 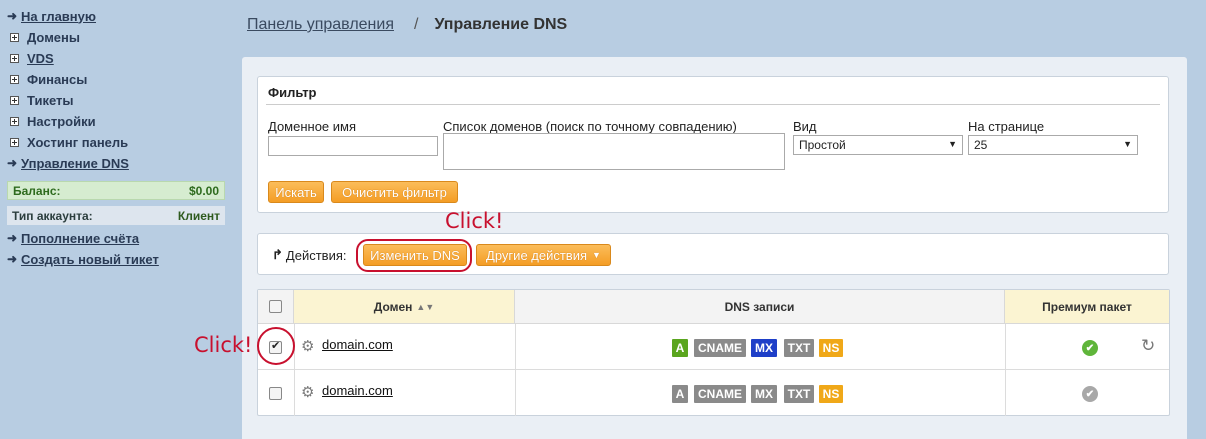 I want to click on other-actions-button: Другие действия ▼, so click(x=543, y=255).